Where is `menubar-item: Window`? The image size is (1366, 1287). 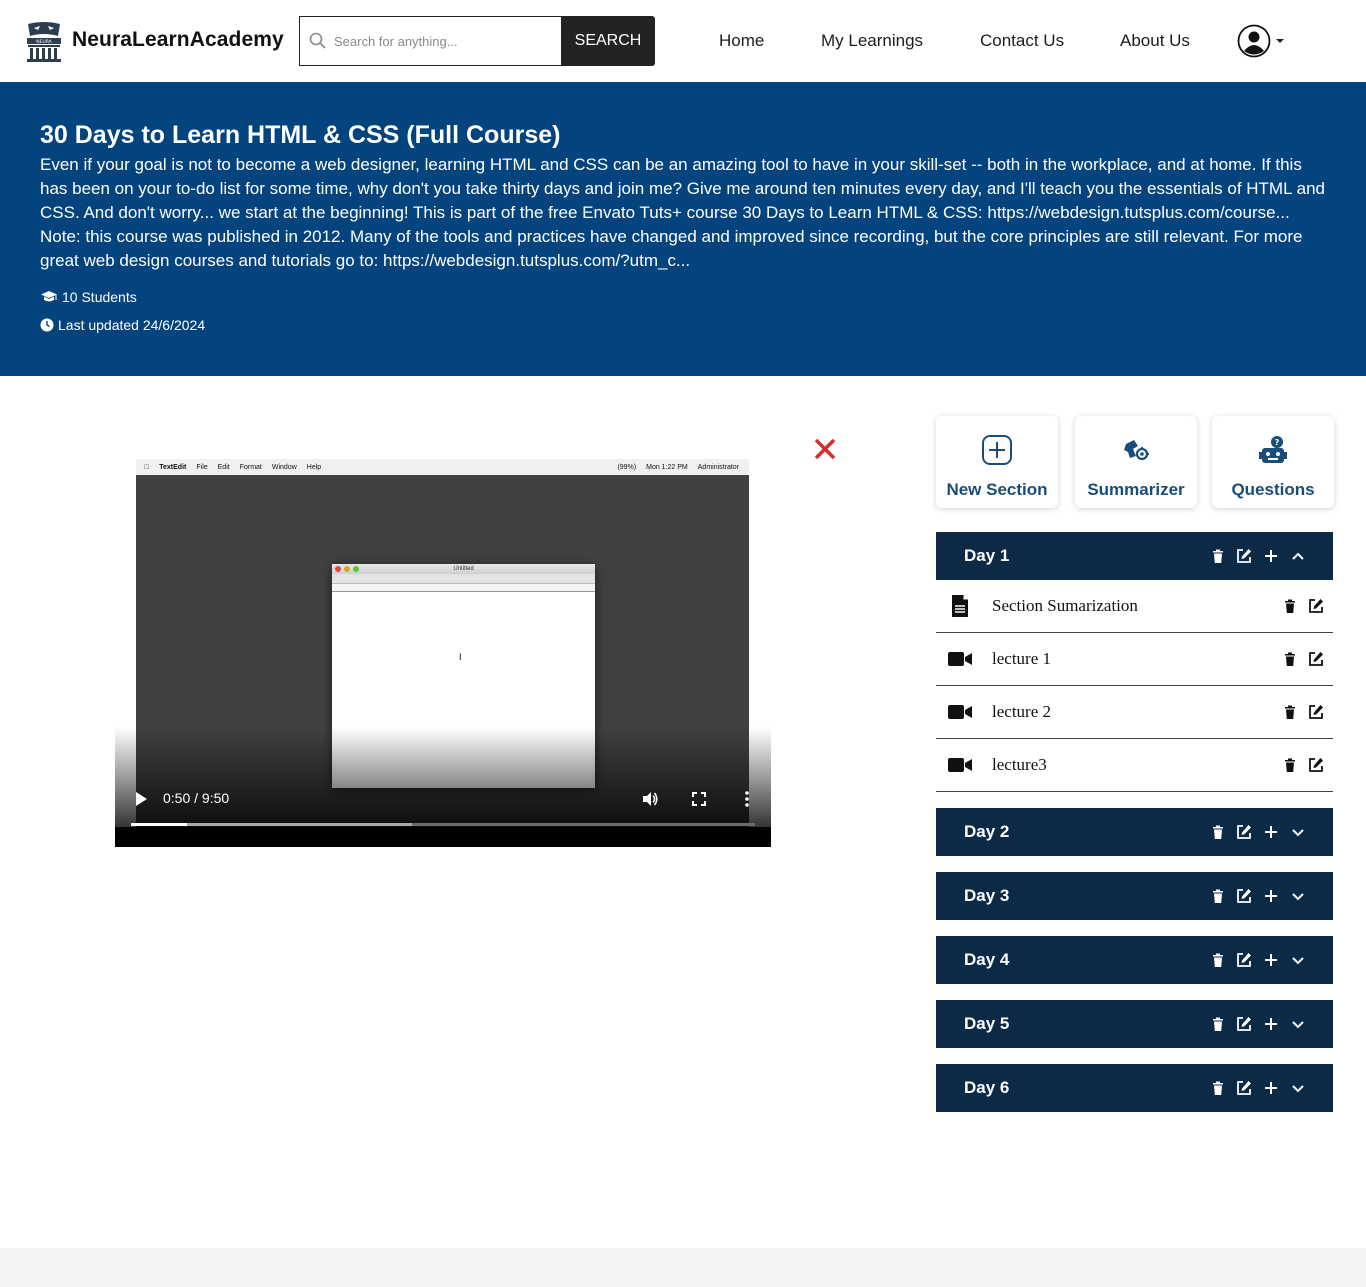 menubar-item: Window is located at coordinates (281, 467).